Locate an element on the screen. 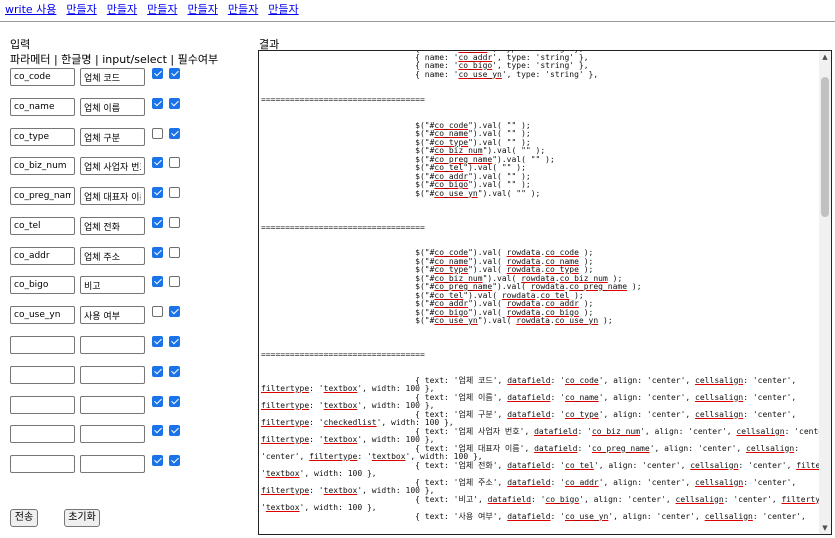 The width and height of the screenshot is (835, 538). header-divider is located at coordinates (417, 21).